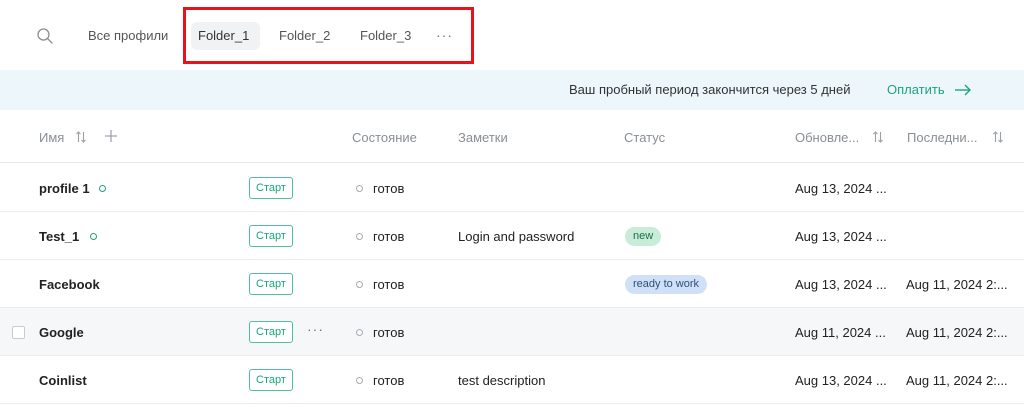 The image size is (1024, 415). I want to click on profile-name: Test_1, so click(59, 236).